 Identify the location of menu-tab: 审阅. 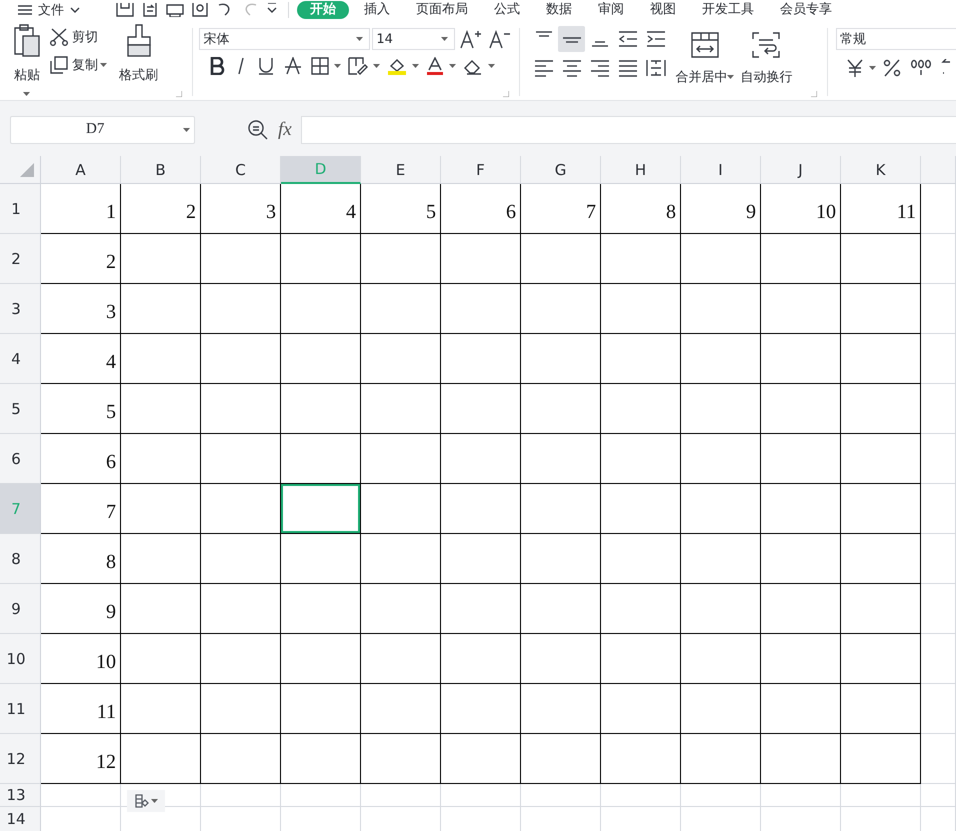
(611, 9).